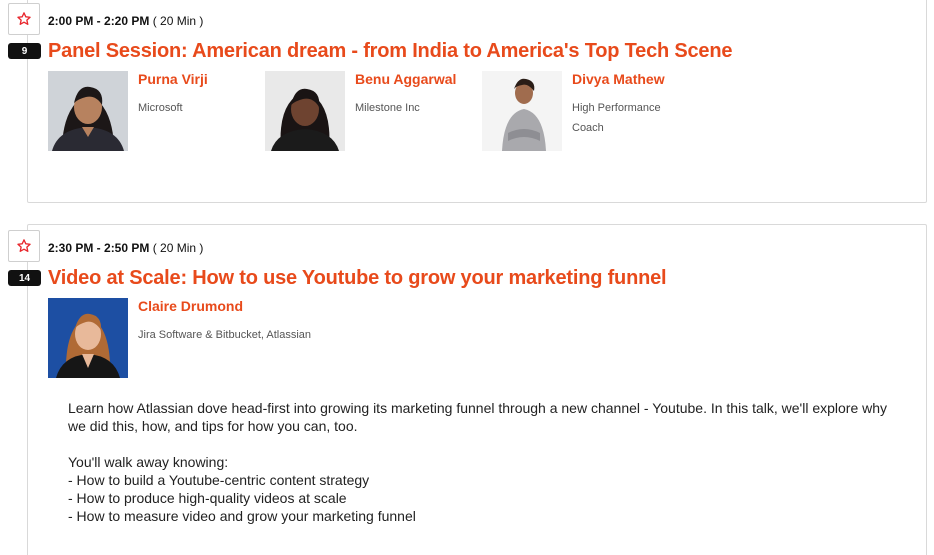  I want to click on description-lead: You'll walk away knowing:, so click(148, 462).